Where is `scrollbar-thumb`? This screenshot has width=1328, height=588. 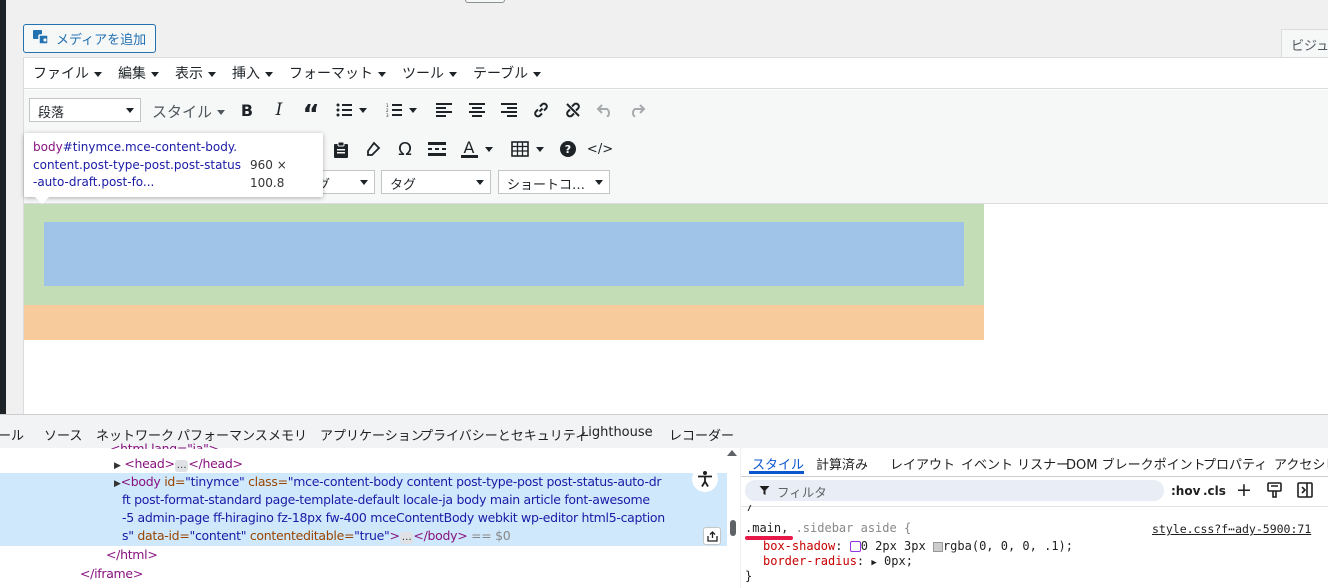
scrollbar-thumb is located at coordinates (733, 528).